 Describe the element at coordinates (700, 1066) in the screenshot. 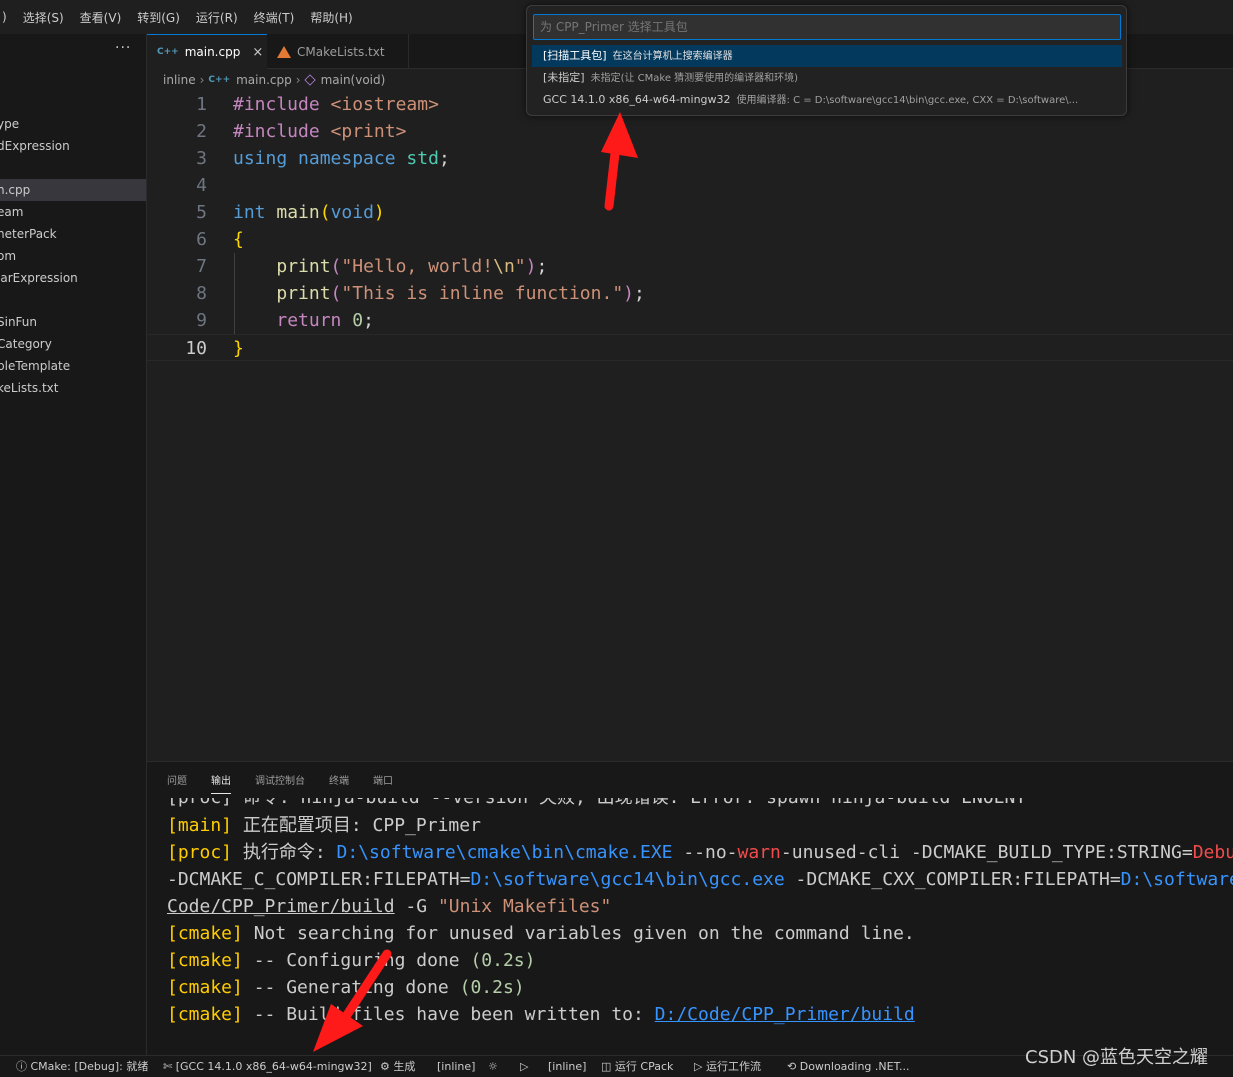

I see `play-icon: ▷` at that location.